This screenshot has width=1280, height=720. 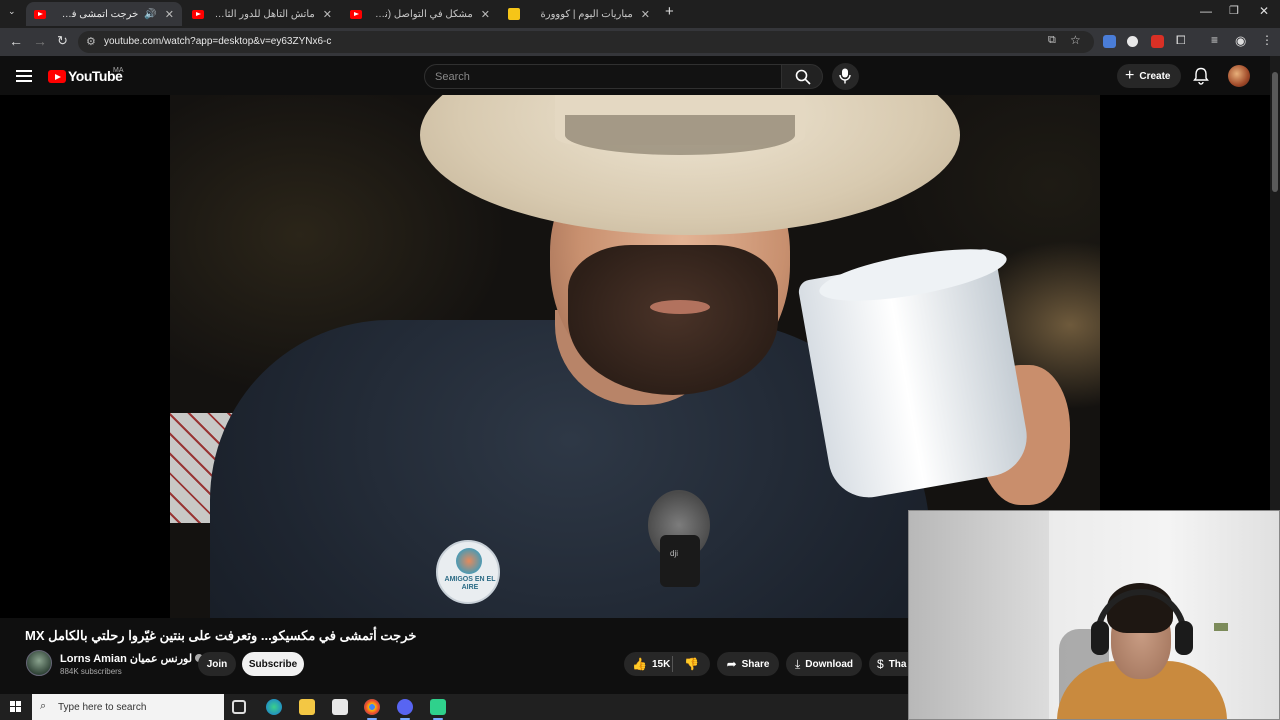 What do you see at coordinates (340, 707) in the screenshot?
I see `microsoft-store-icon` at bounding box center [340, 707].